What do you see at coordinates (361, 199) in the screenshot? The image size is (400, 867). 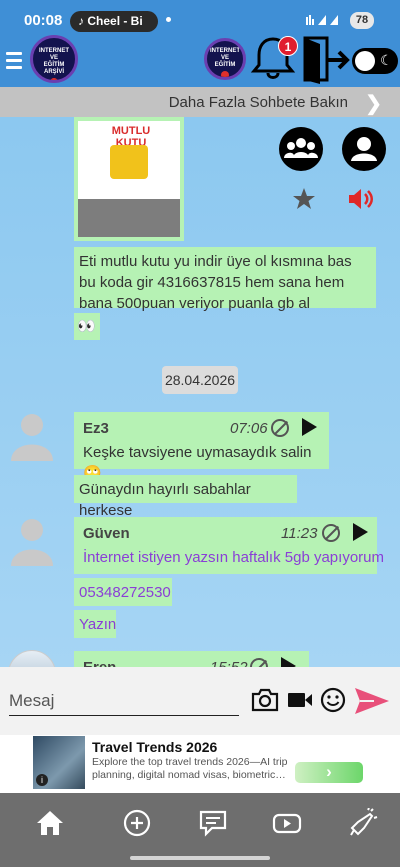 I see `speaker-icon` at bounding box center [361, 199].